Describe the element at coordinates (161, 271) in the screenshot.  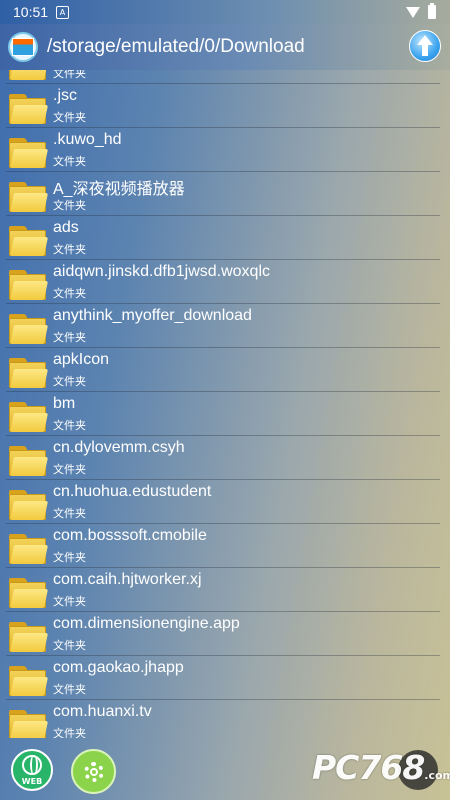
I see `file-name: aidqwn.jinskd.dfb1jwsd.woxqlc` at that location.